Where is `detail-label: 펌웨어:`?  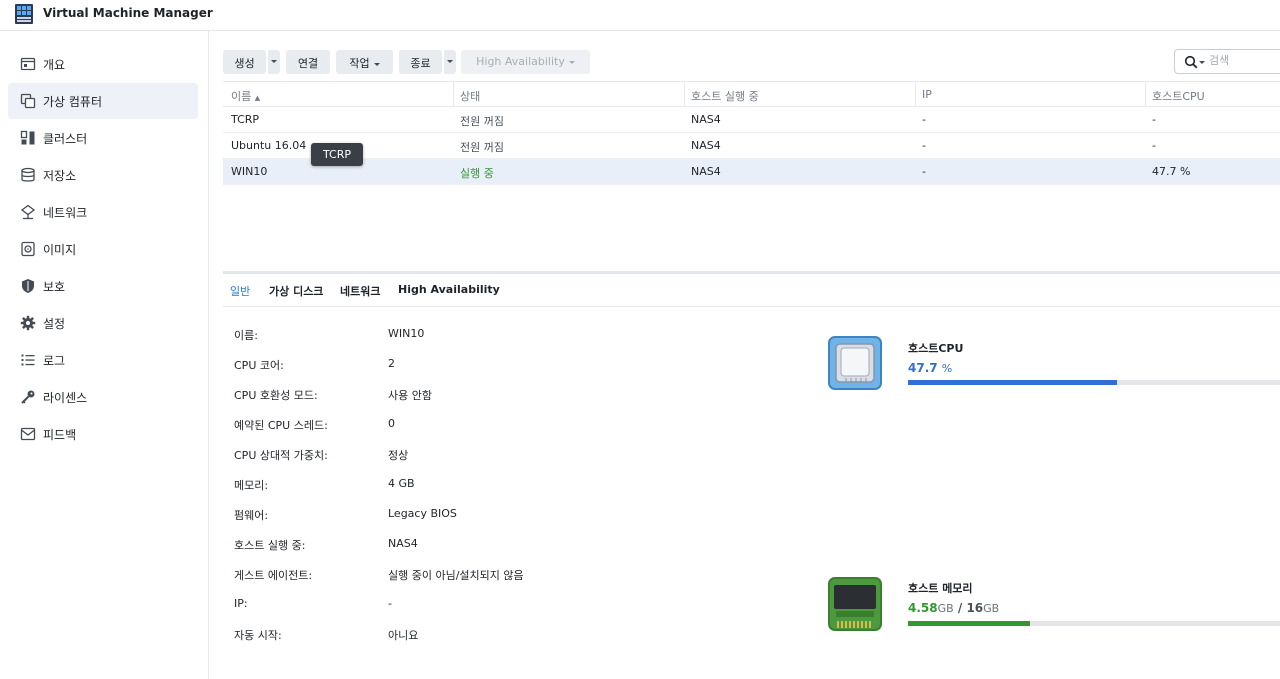
detail-label: 펌웨어: is located at coordinates (251, 515).